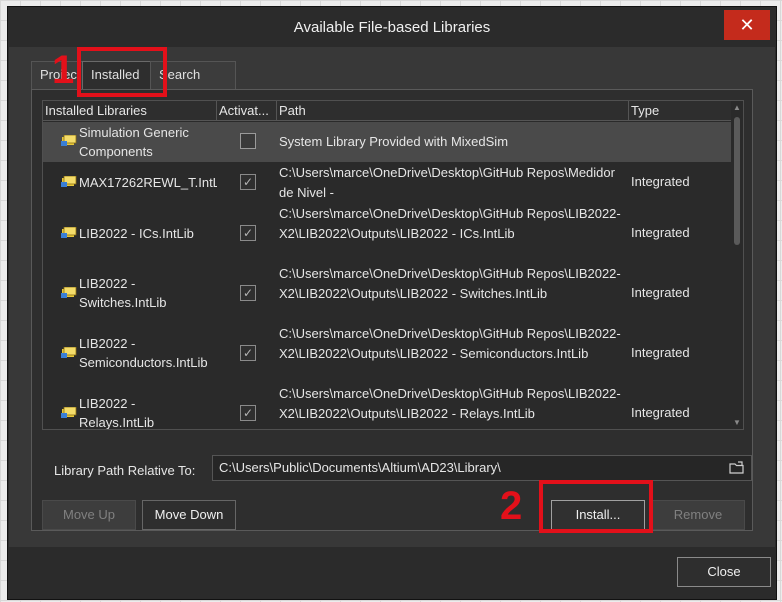 The width and height of the screenshot is (782, 602). I want to click on library-name: LIB2022 - Semiconductors.IntLib, so click(143, 353).